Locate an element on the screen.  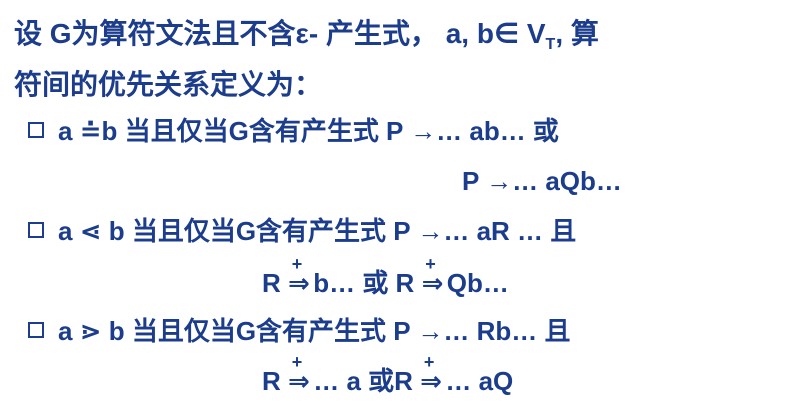
rule-greater-continuation: R + ⇒ … a 或R + ⇒ … aQ is located at coordinates (388, 375).